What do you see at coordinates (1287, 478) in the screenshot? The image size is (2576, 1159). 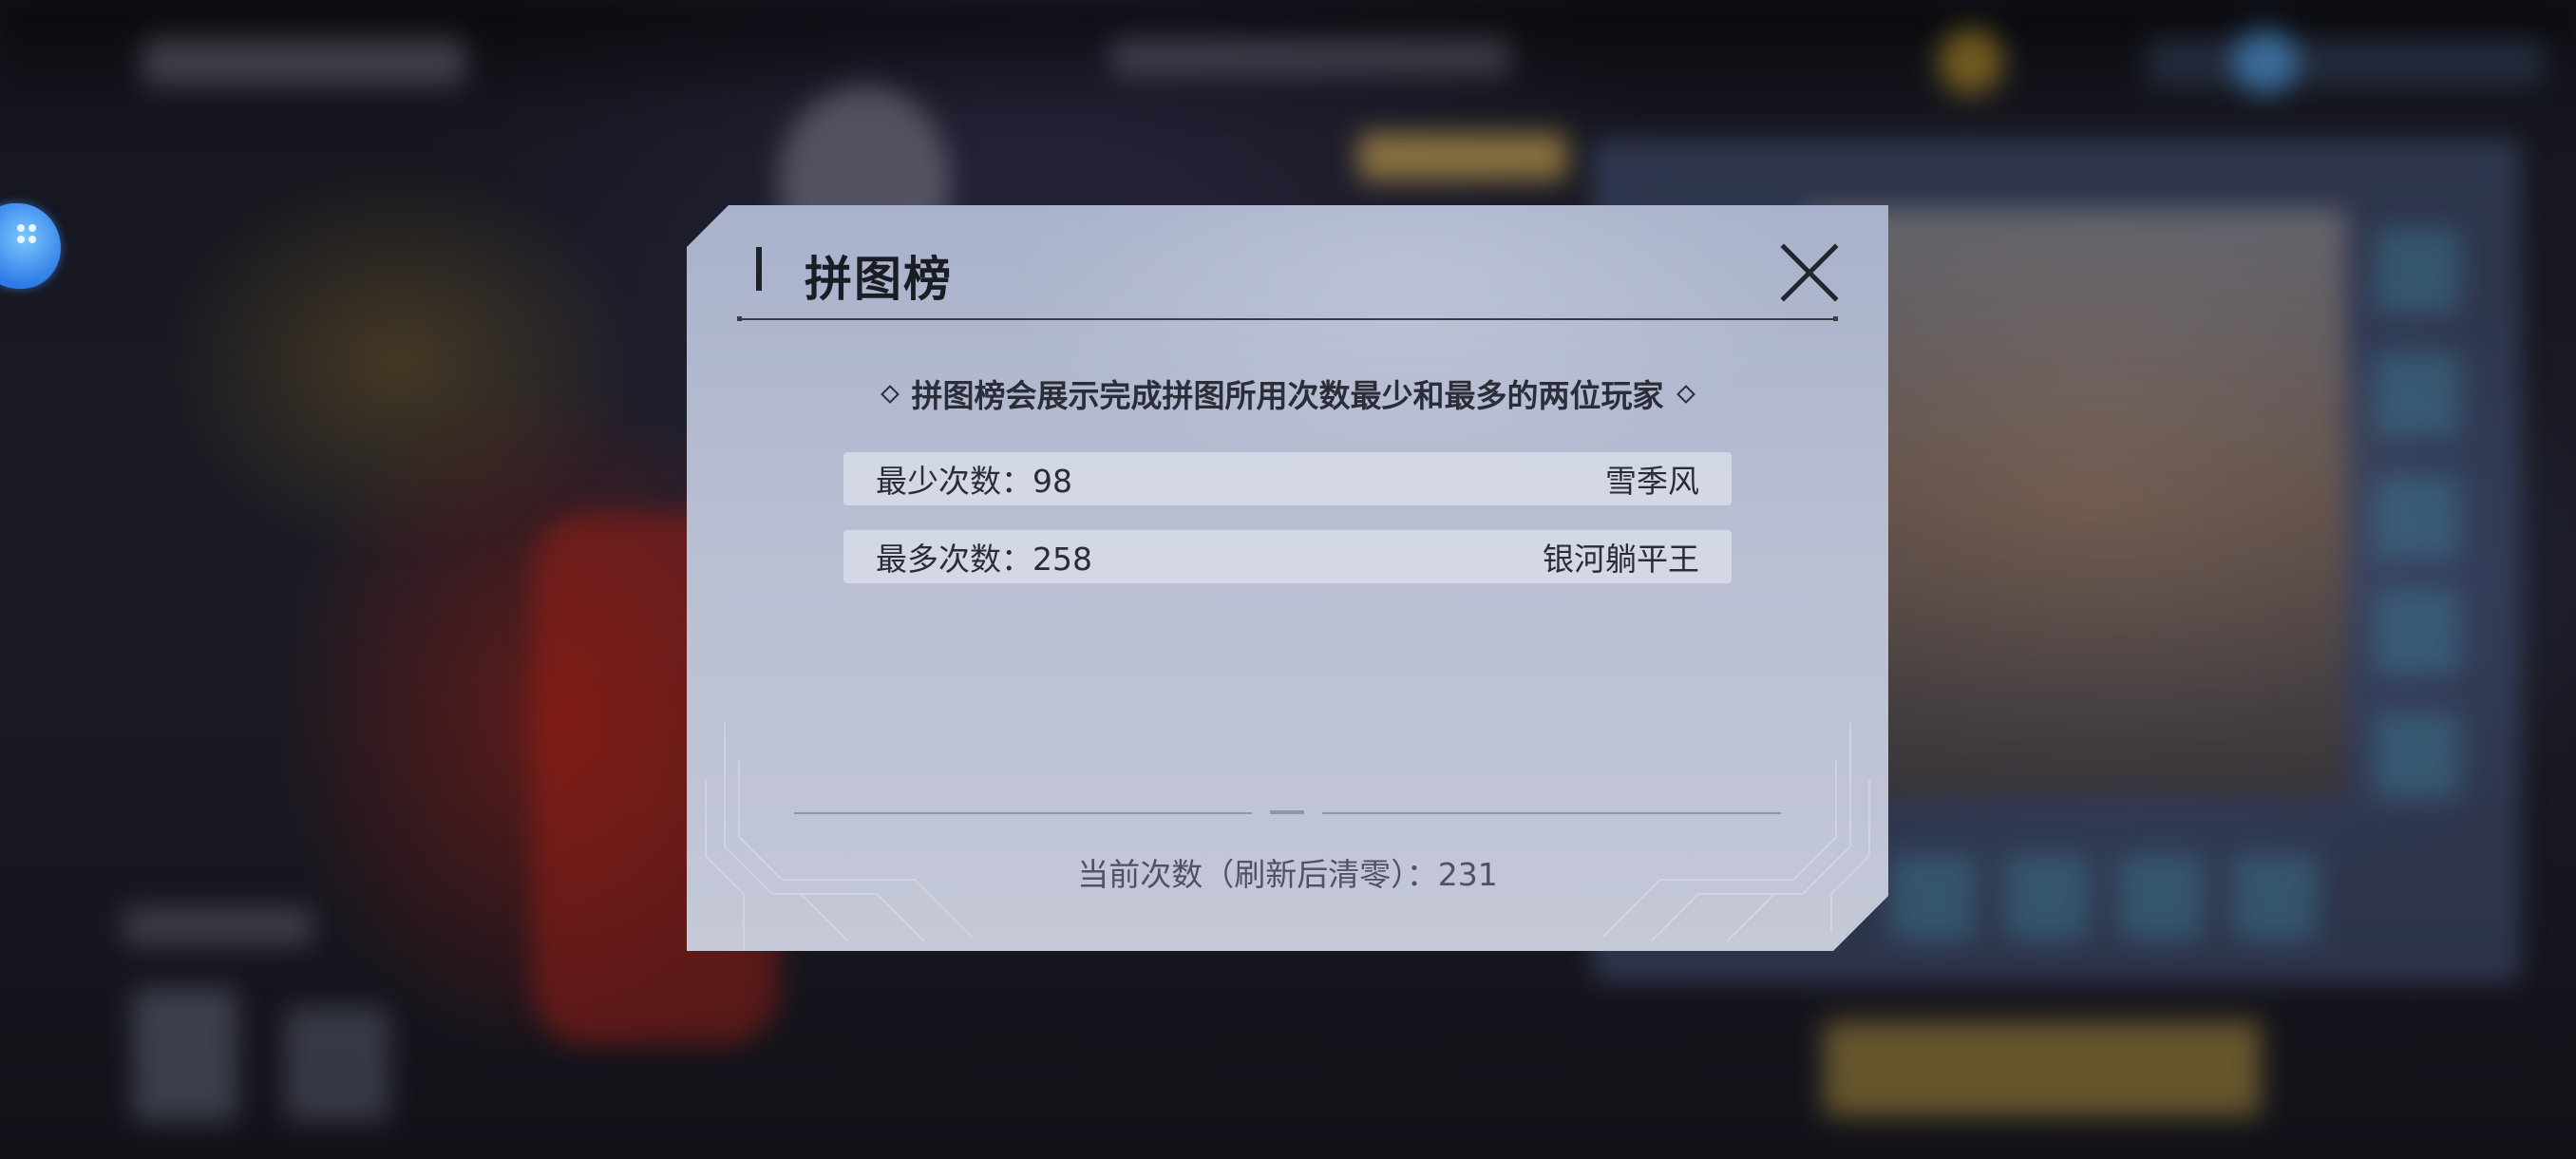 I see `min-attempts-row: 最少次数：98 雪季风` at bounding box center [1287, 478].